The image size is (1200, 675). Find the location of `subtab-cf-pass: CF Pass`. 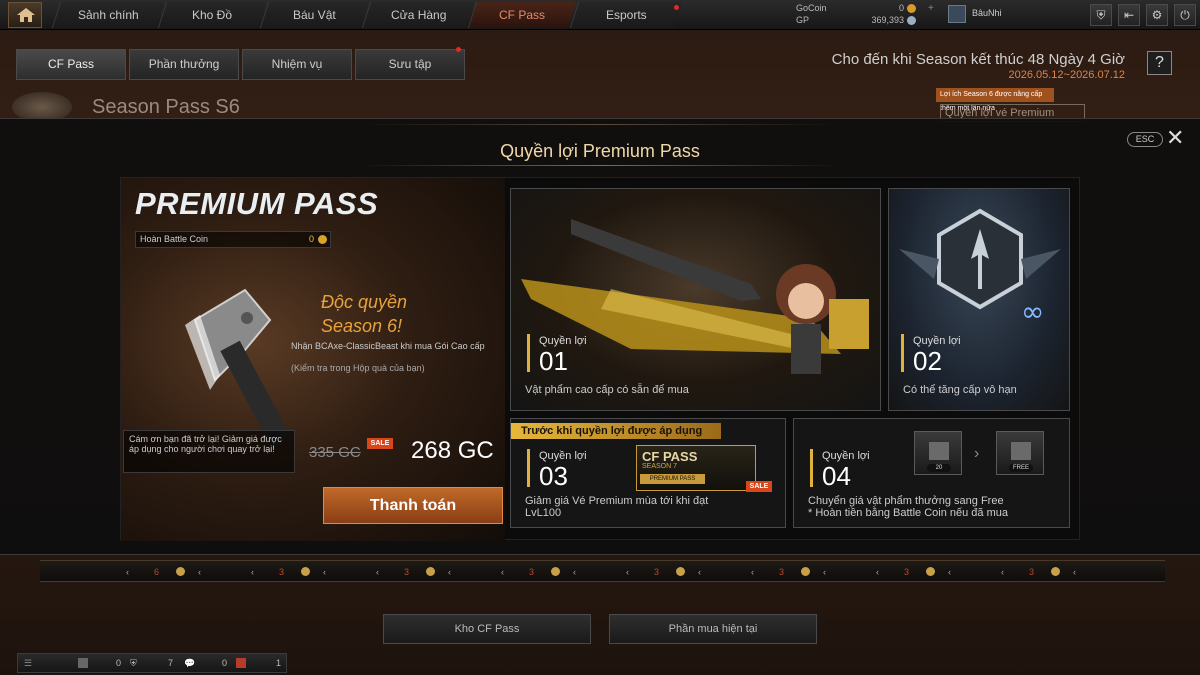

subtab-cf-pass: CF Pass is located at coordinates (71, 64).